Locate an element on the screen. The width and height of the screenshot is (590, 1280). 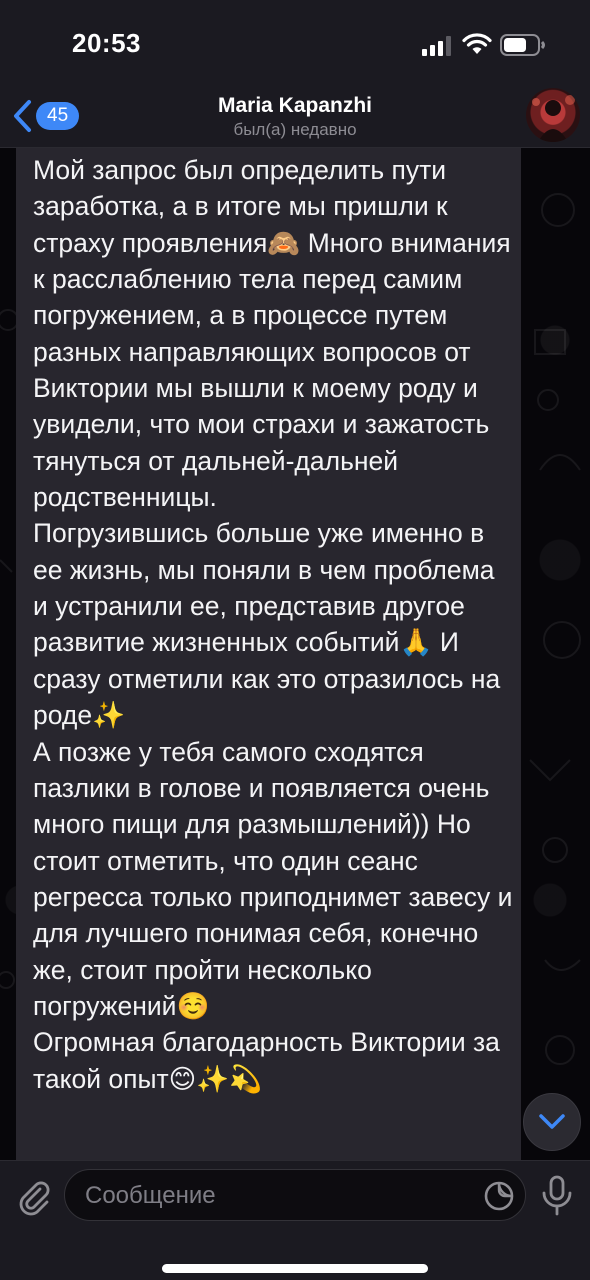
microphone-icon is located at coordinates (557, 1196).